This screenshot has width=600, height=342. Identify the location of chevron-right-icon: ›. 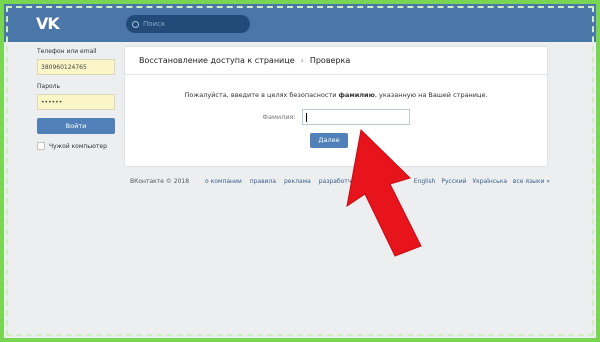
(302, 60).